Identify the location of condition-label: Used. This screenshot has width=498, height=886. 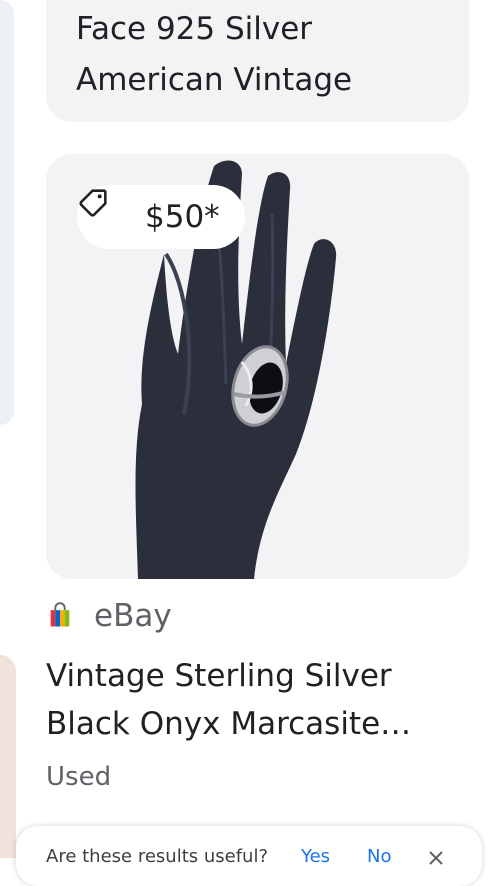
(79, 777).